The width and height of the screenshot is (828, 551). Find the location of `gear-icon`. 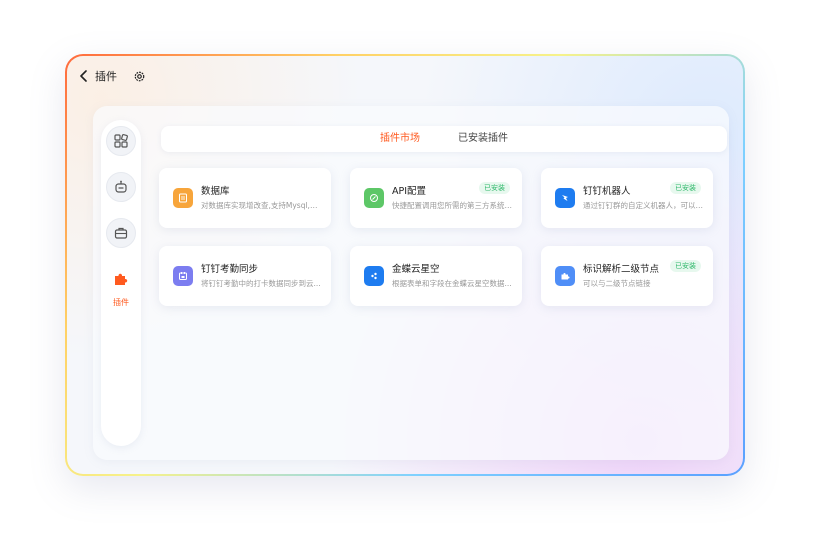

gear-icon is located at coordinates (139, 76).